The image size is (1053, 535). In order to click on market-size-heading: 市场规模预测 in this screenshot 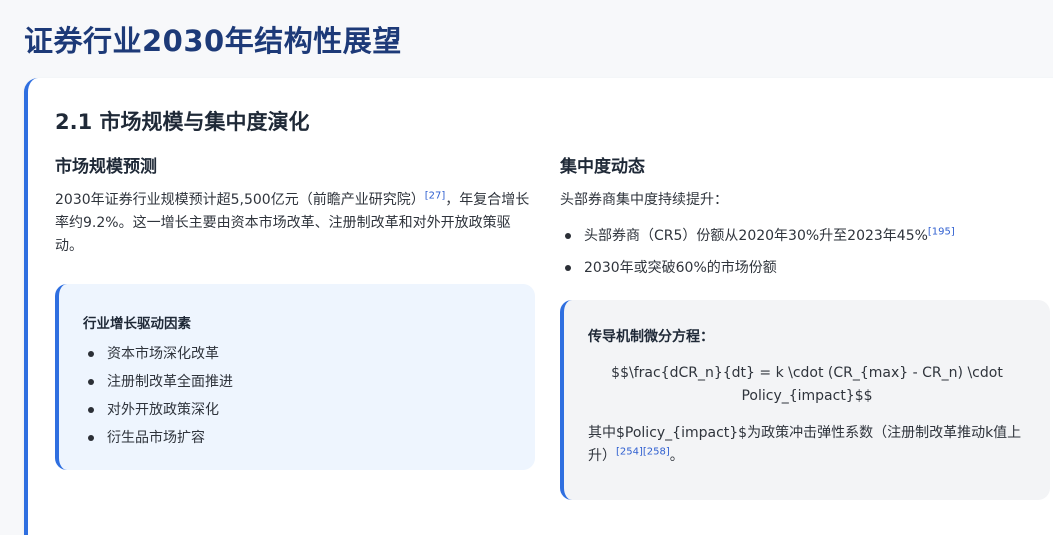, I will do `click(106, 167)`.